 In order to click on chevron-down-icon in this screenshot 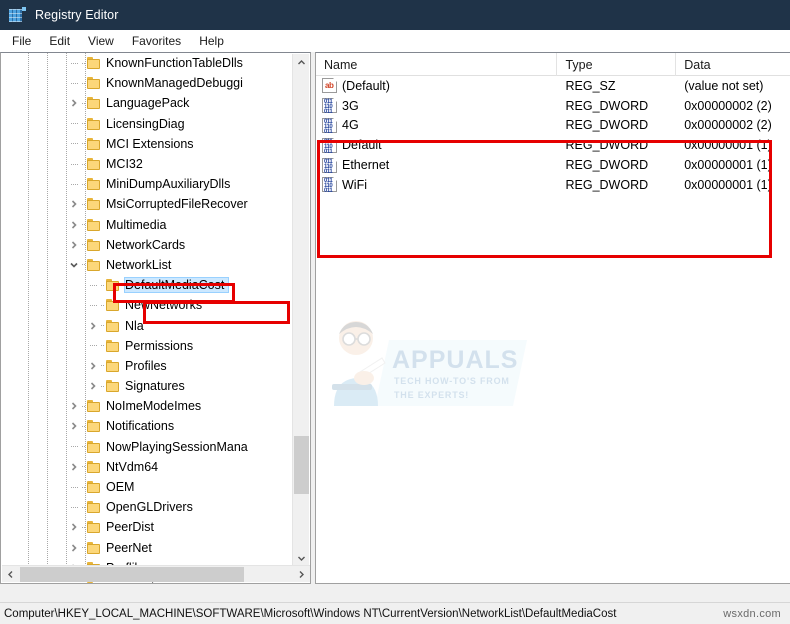, I will do `click(74, 265)`.